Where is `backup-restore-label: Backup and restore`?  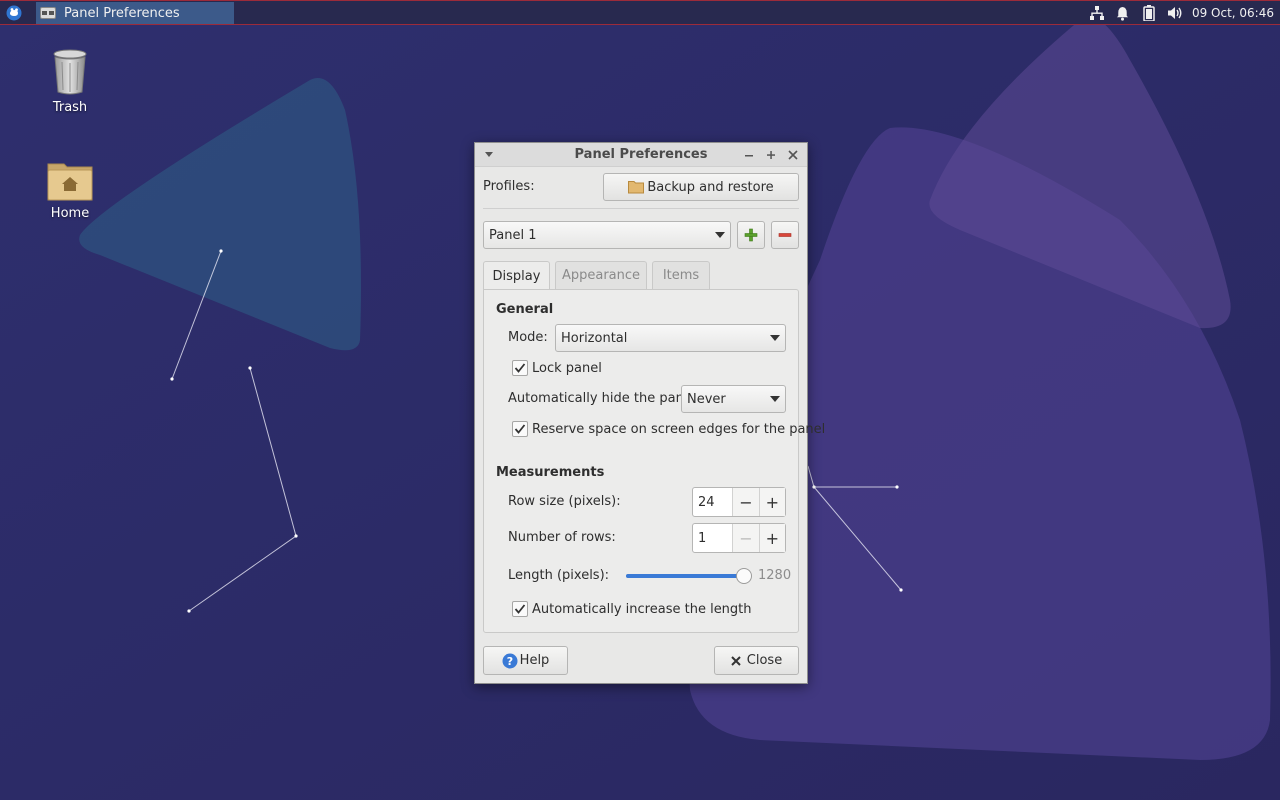 backup-restore-label: Backup and restore is located at coordinates (710, 187).